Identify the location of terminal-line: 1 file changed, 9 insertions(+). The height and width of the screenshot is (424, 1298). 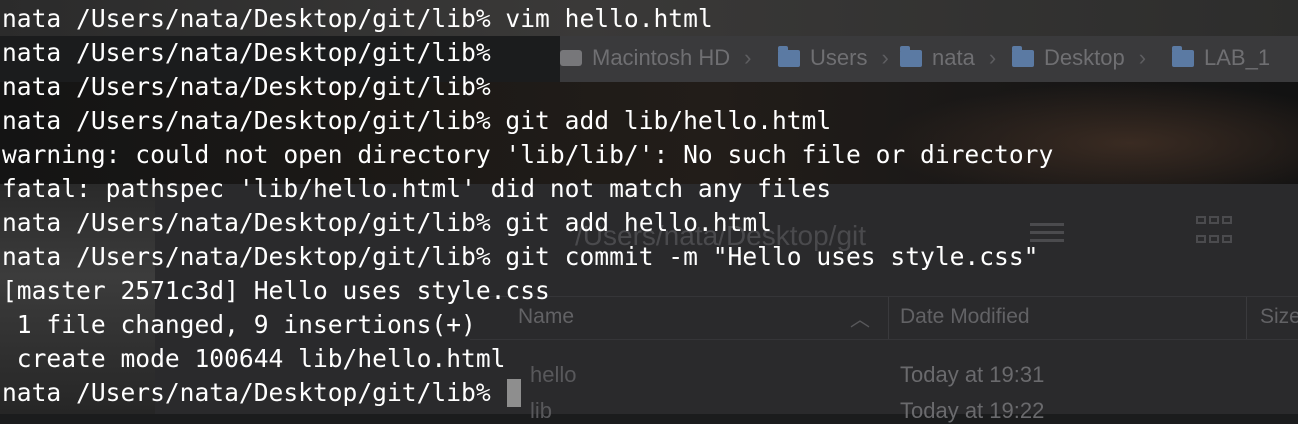
(239, 324).